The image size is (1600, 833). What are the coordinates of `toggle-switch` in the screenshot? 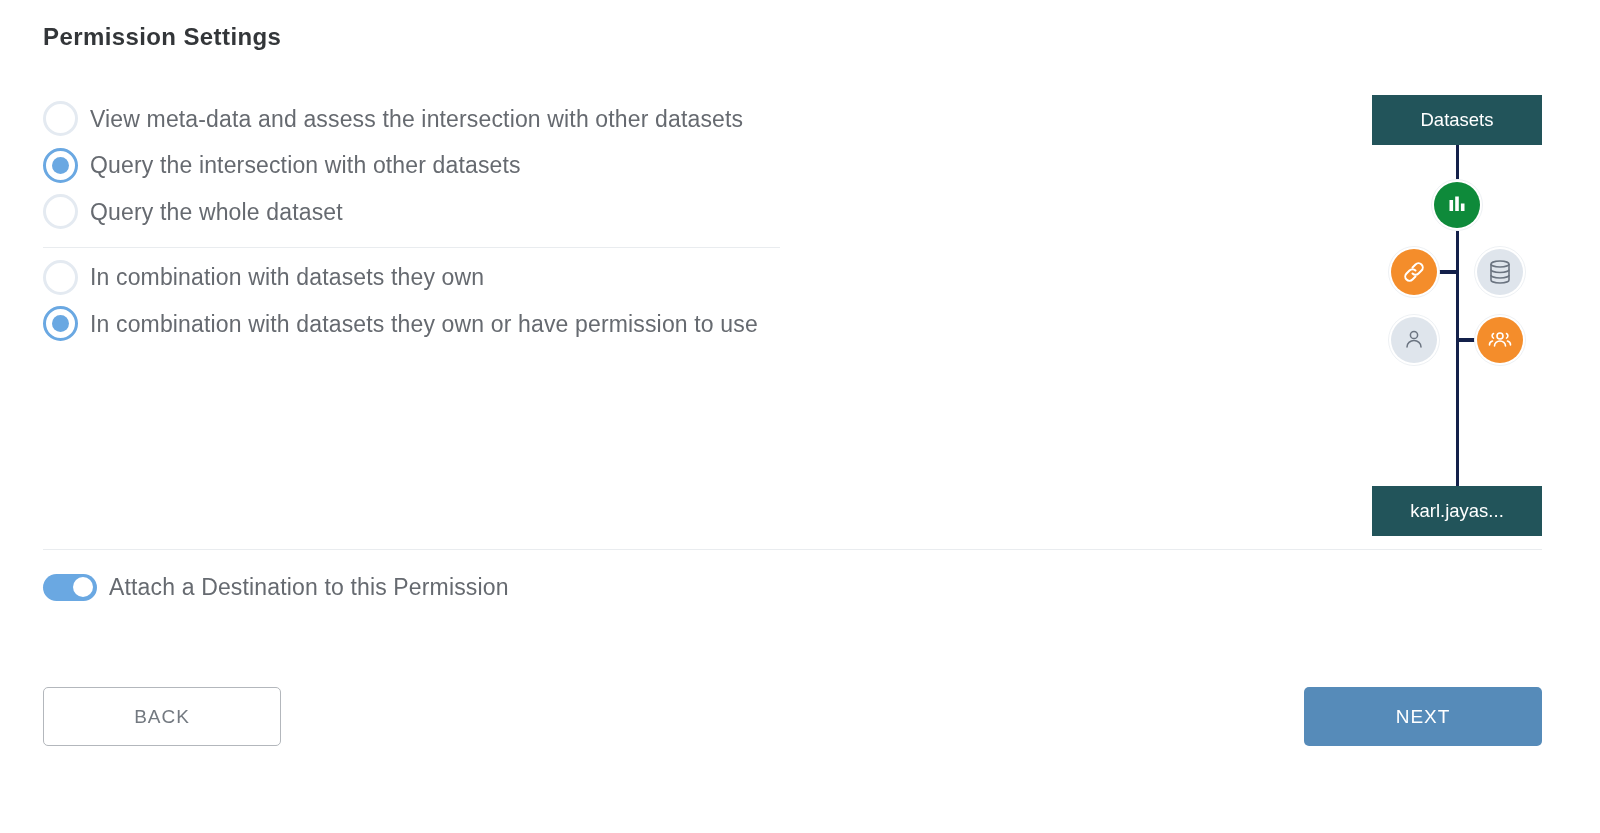 It's located at (70, 587).